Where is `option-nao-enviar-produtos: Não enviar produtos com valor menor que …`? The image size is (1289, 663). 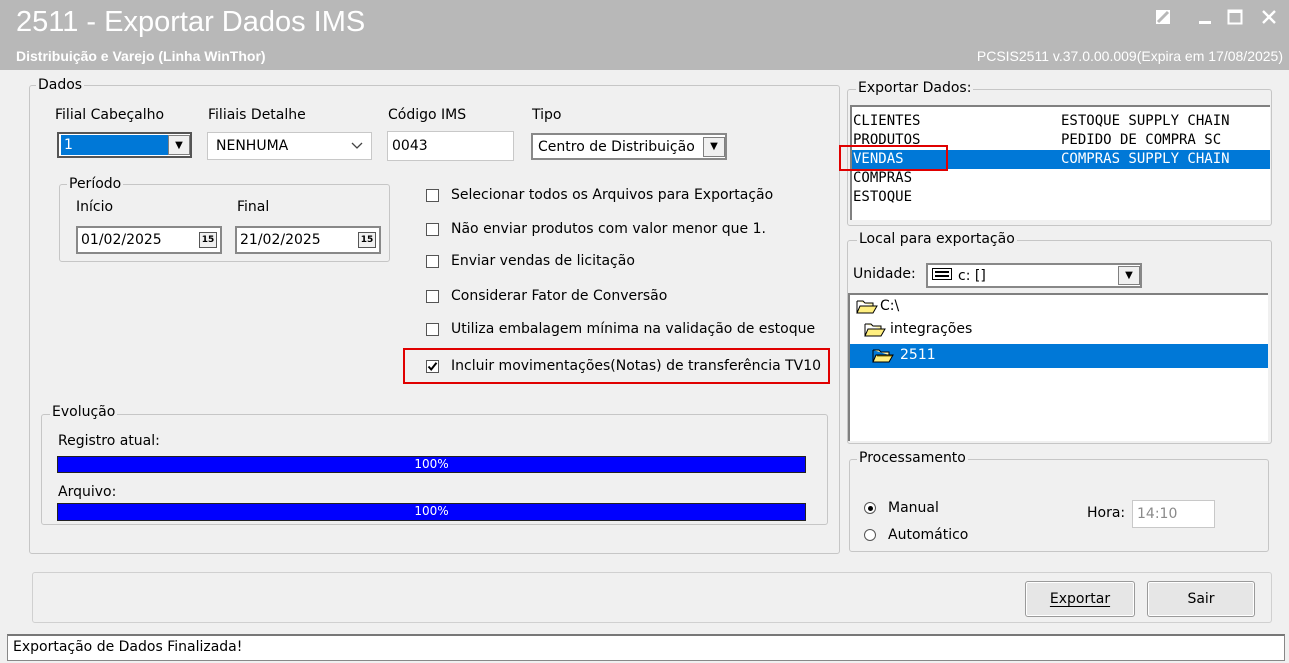
option-nao-enviar-produtos: Não enviar produtos com valor menor que … is located at coordinates (596, 229).